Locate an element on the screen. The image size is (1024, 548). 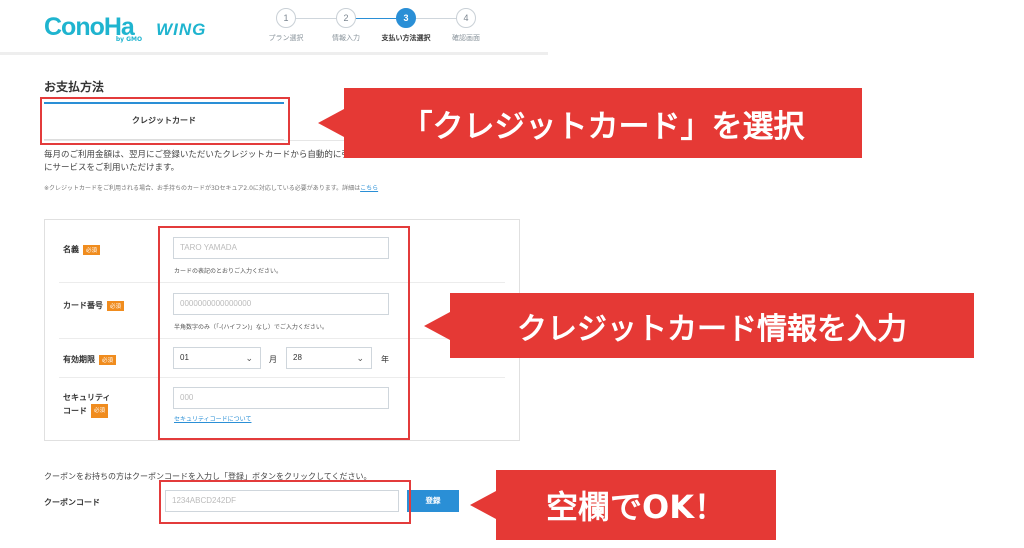
security-code-label: セキュリティ コード 必須 is located at coordinates (87, 405).